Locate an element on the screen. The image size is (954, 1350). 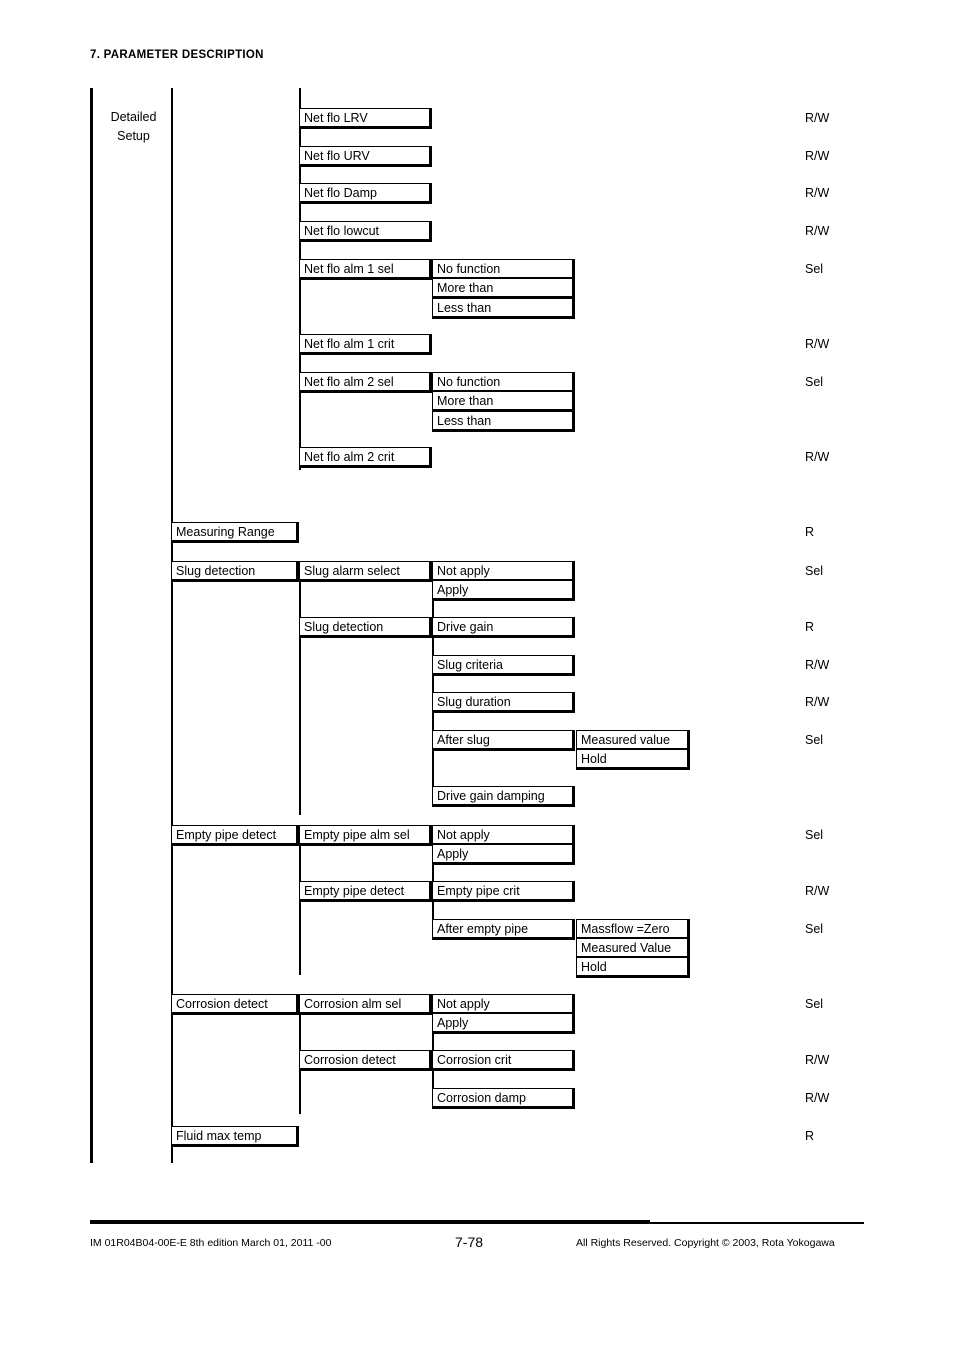
slug-detection-sub: Slug detection is located at coordinates (365, 627).